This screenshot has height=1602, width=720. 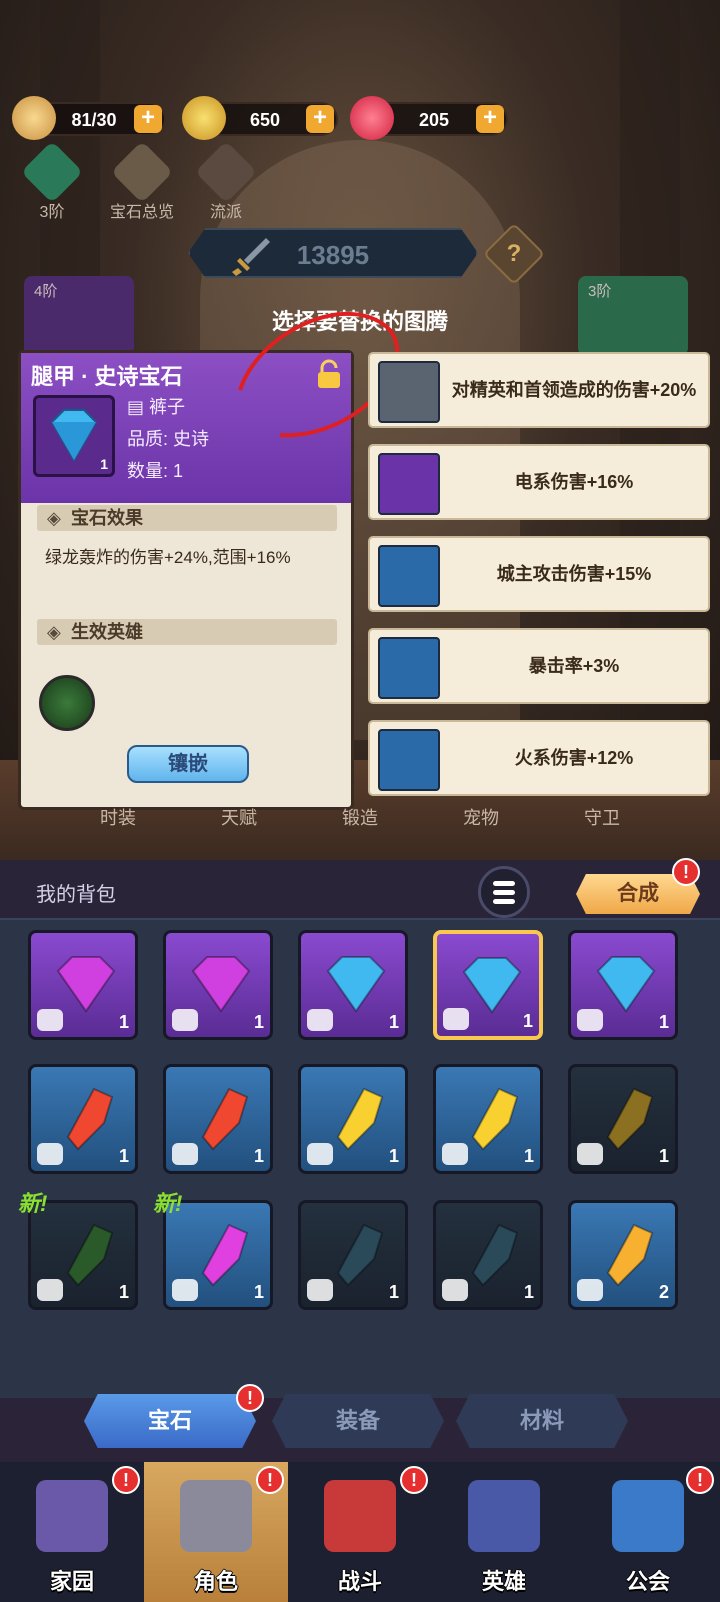 I want to click on option-item: 电系伤害+16%, so click(x=539, y=482).